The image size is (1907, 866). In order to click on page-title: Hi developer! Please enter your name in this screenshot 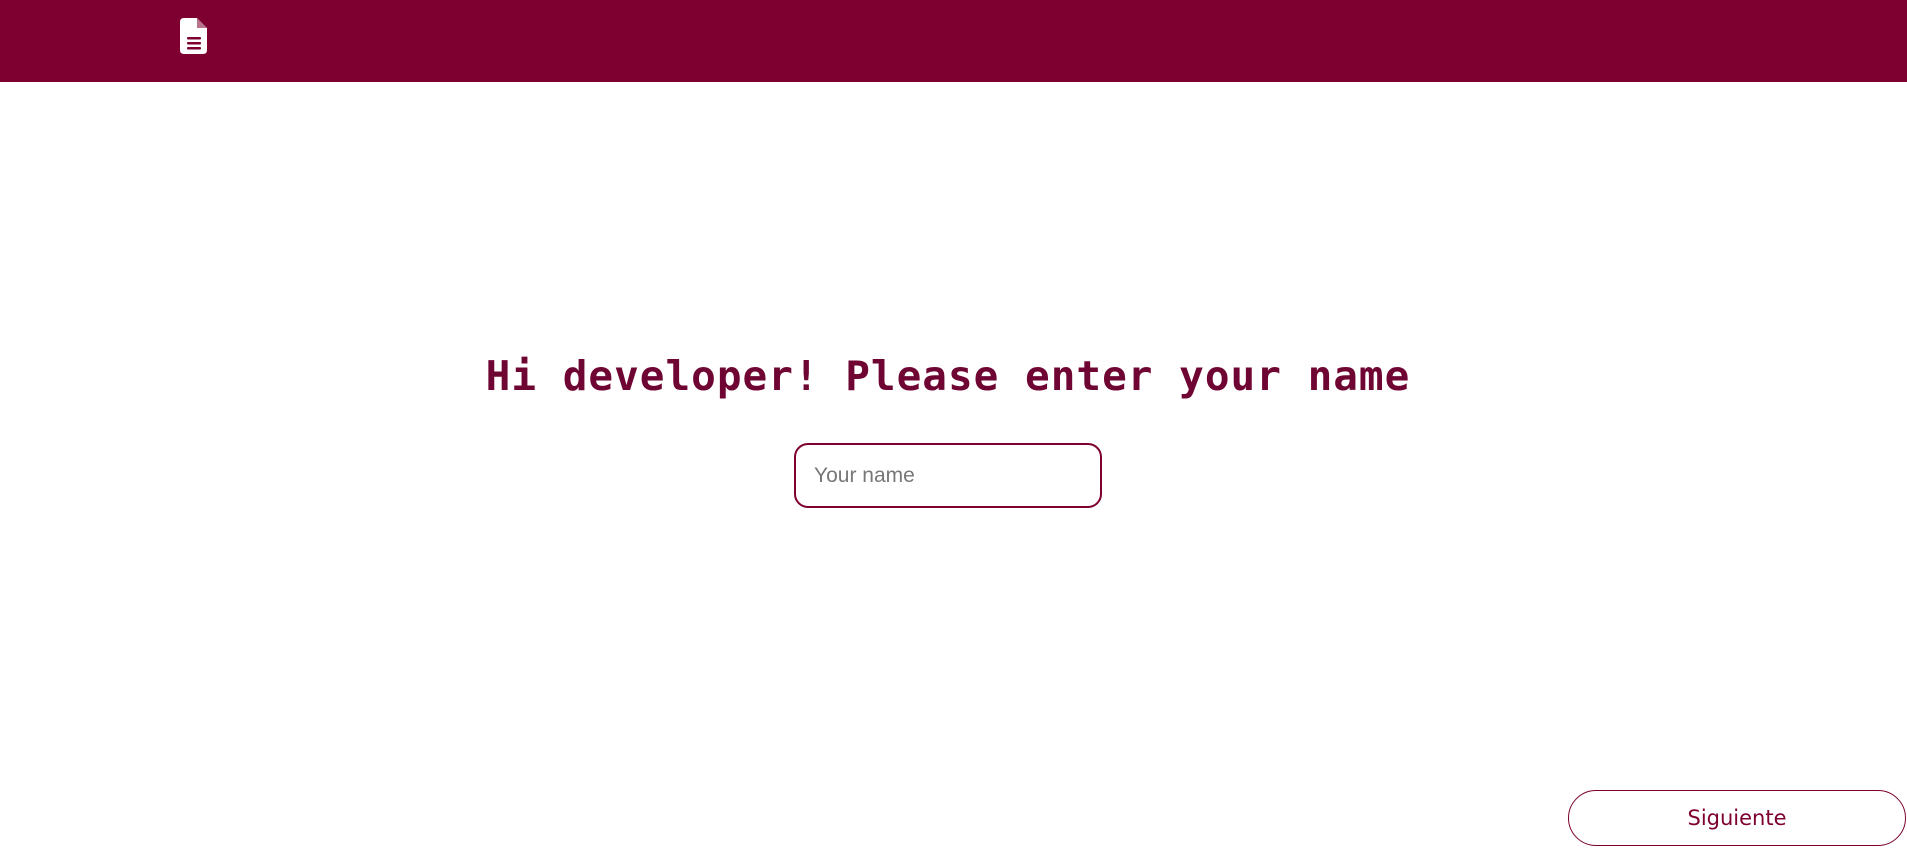, I will do `click(948, 376)`.